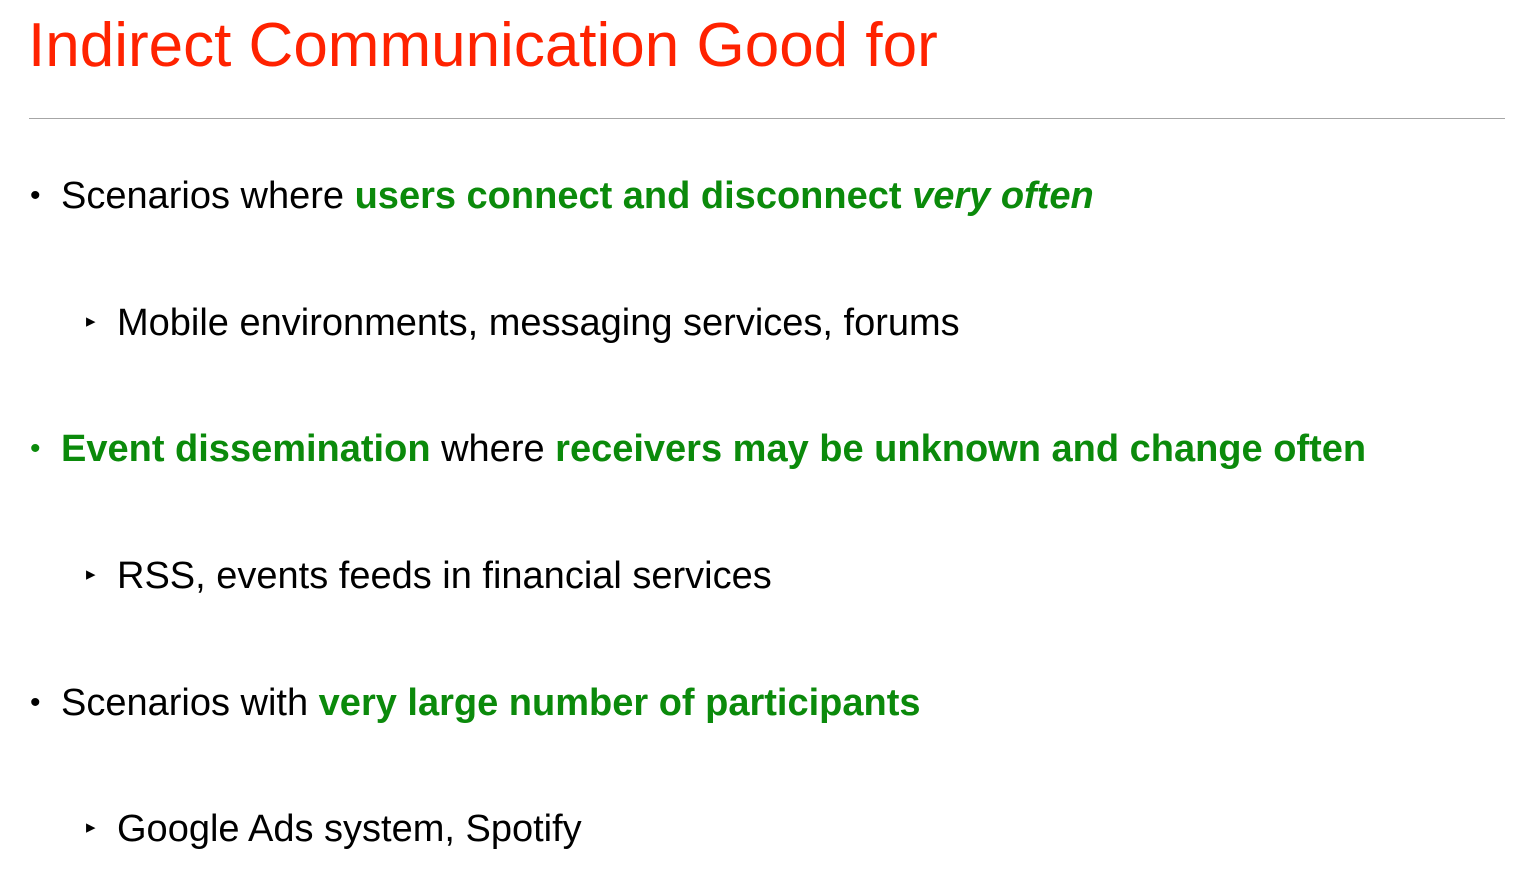 The image size is (1537, 874). Describe the element at coordinates (444, 576) in the screenshot. I see `sub-bullet-text: RSS, events feeds in financial services` at that location.